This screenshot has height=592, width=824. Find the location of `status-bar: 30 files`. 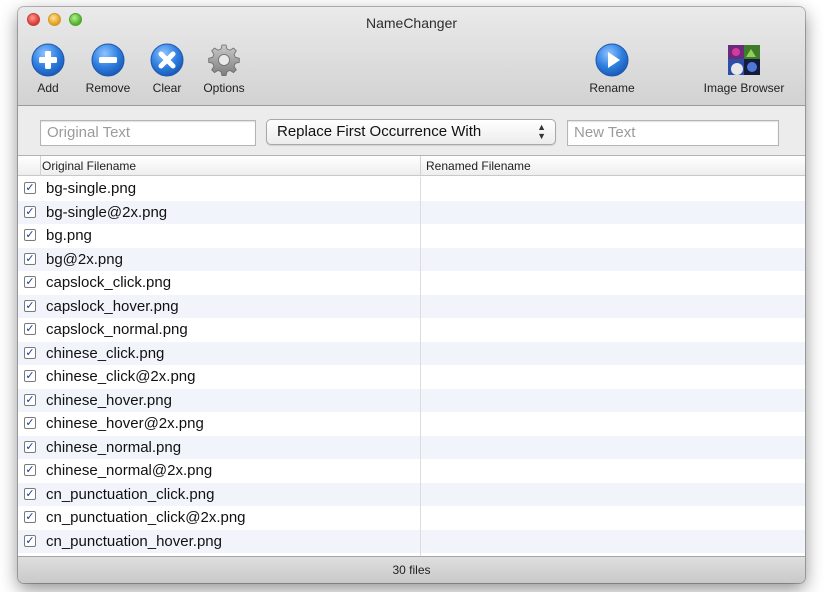

status-bar: 30 files is located at coordinates (411, 569).